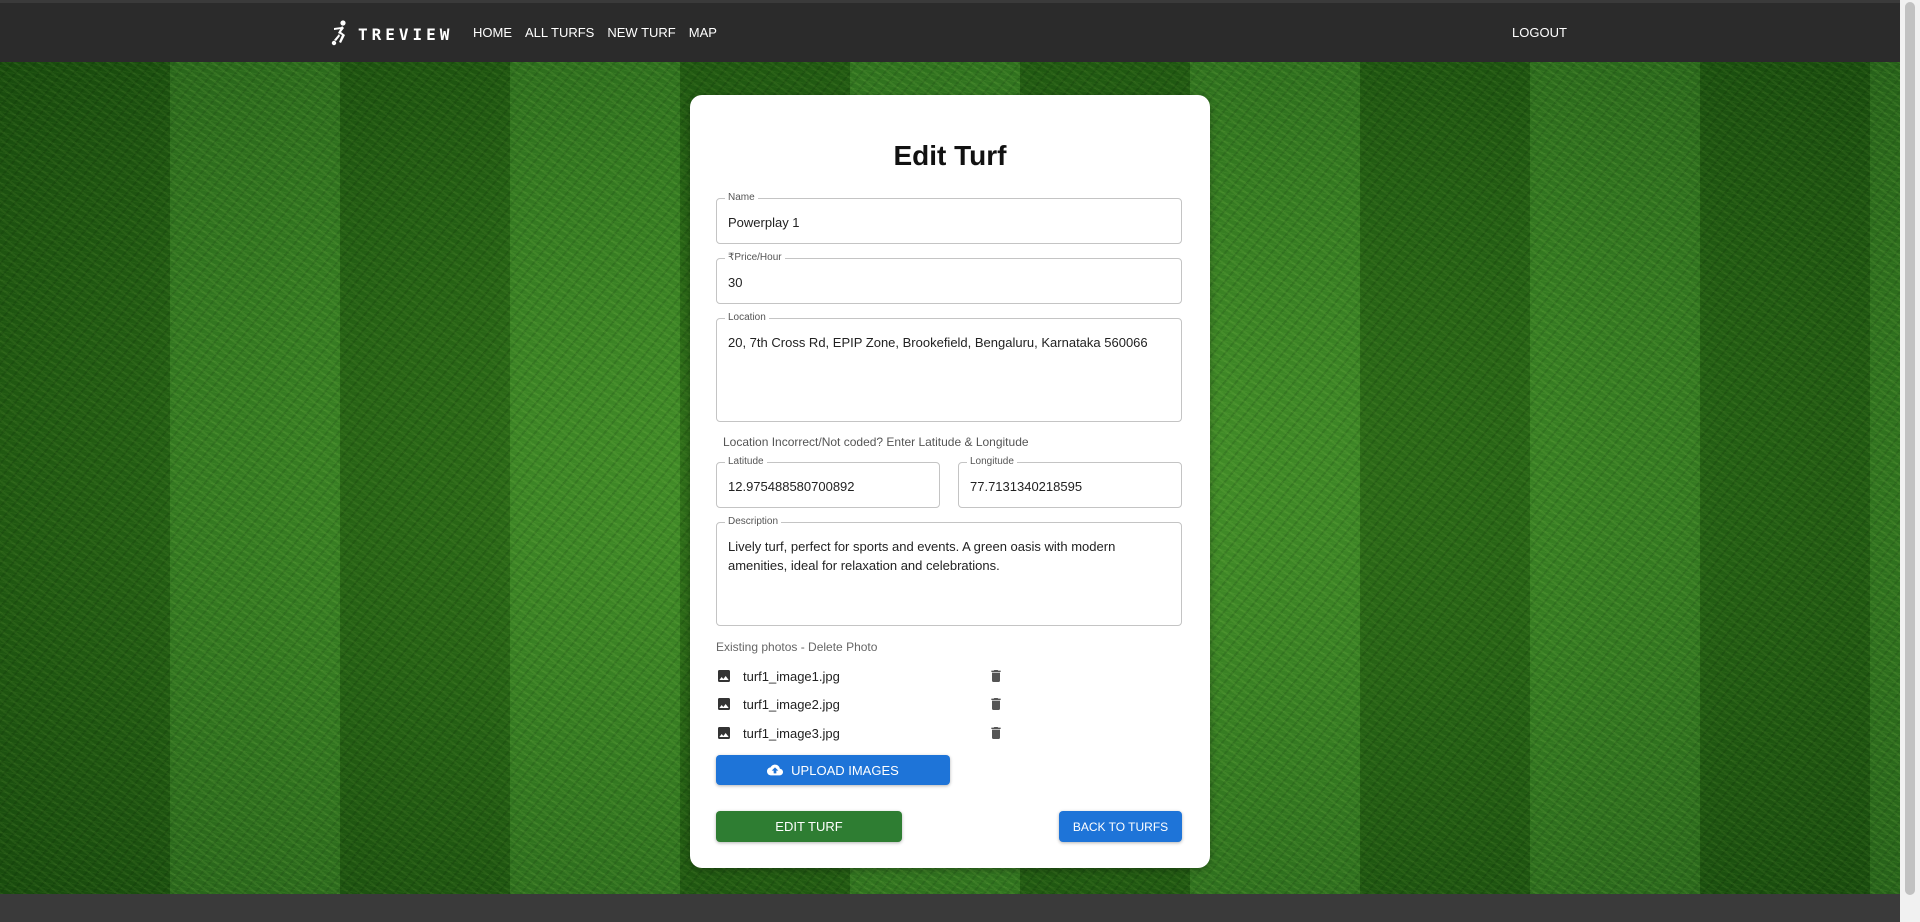 This screenshot has height=922, width=1920. Describe the element at coordinates (641, 32) in the screenshot. I see `nav-new-turf: NEW TURF` at that location.